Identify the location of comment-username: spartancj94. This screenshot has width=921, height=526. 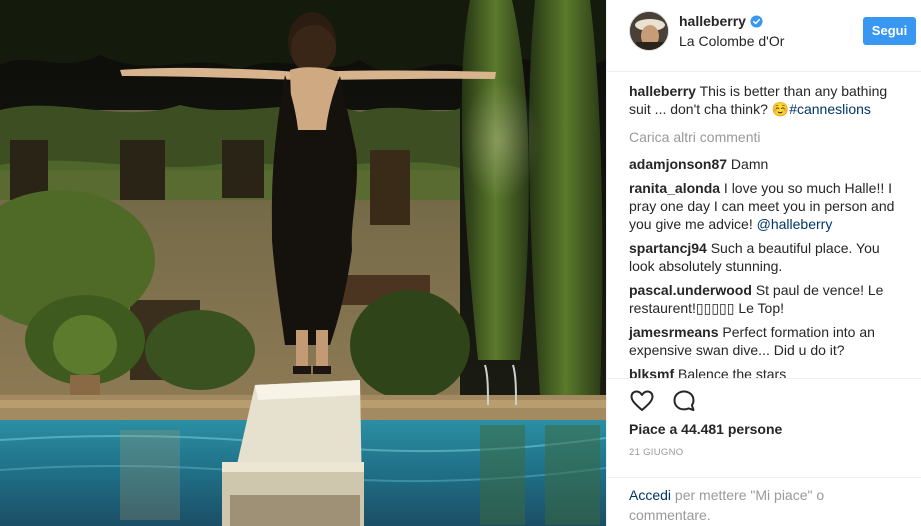
(668, 248).